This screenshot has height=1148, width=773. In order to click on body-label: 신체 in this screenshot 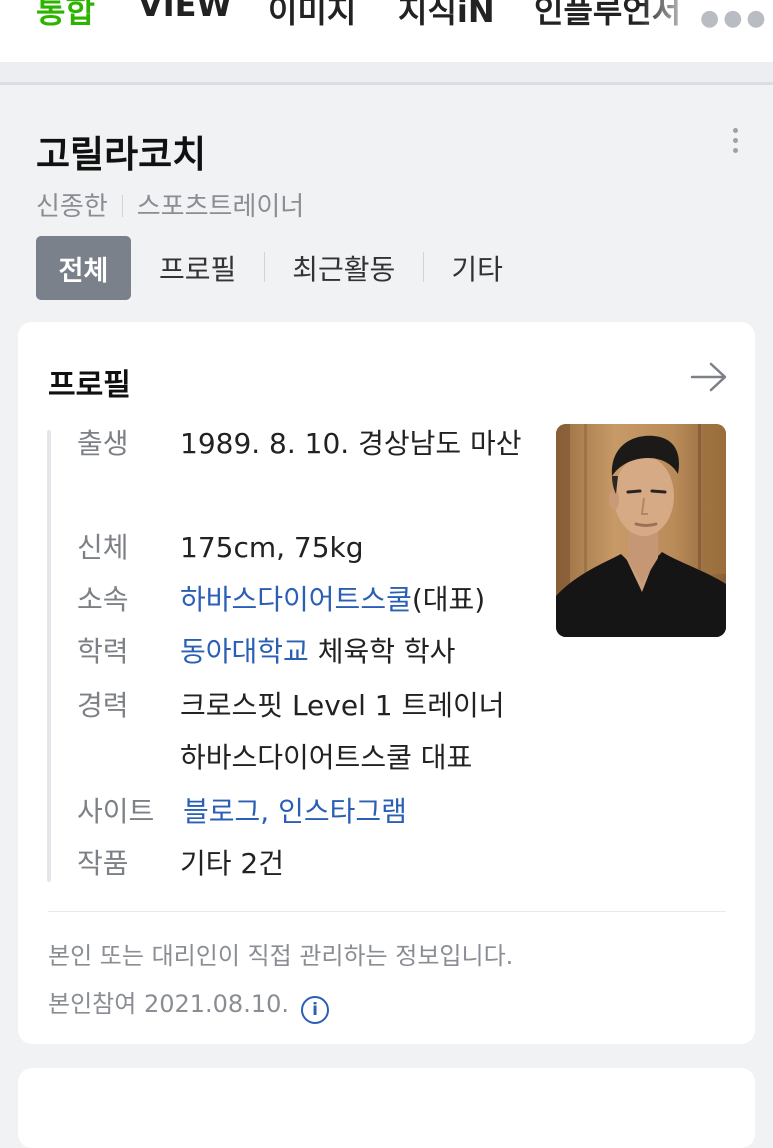, I will do `click(103, 547)`.